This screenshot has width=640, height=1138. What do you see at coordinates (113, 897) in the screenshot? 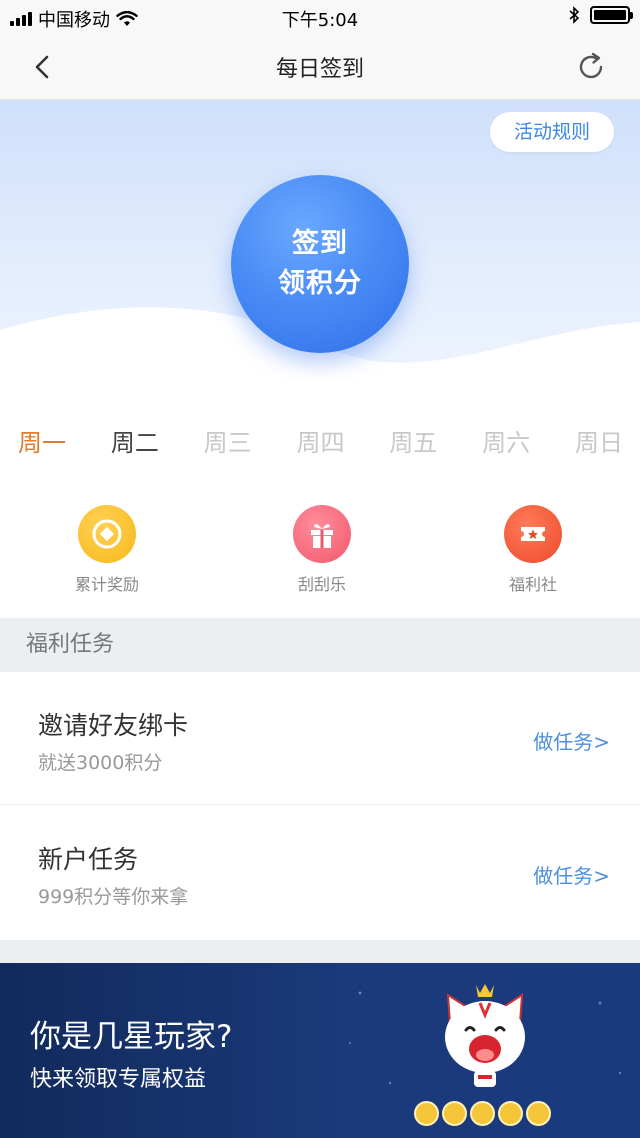
I see `task-subtitle: 999积分等你来拿` at bounding box center [113, 897].